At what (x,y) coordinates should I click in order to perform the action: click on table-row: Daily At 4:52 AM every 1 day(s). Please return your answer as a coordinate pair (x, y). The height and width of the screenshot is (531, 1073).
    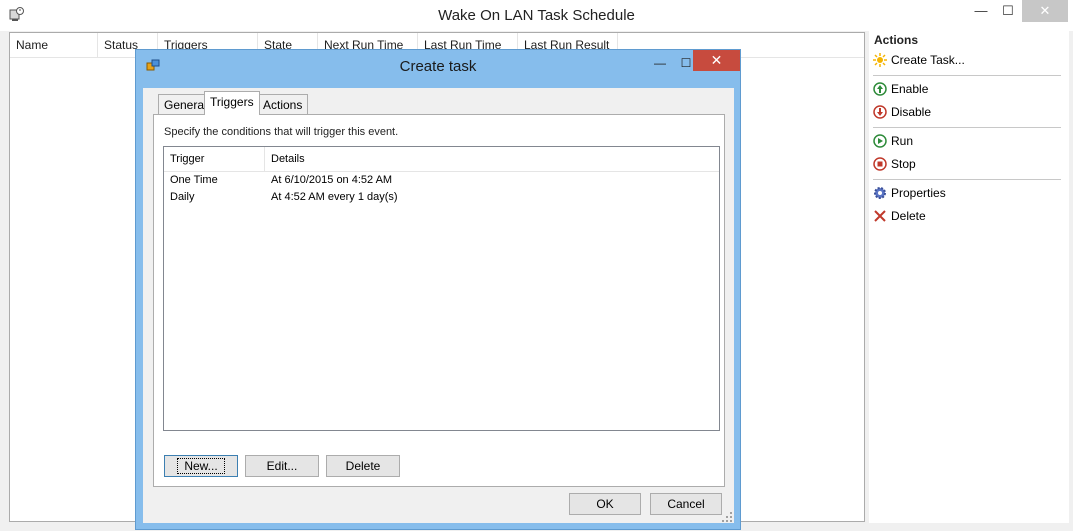
    Looking at the image, I should click on (441, 197).